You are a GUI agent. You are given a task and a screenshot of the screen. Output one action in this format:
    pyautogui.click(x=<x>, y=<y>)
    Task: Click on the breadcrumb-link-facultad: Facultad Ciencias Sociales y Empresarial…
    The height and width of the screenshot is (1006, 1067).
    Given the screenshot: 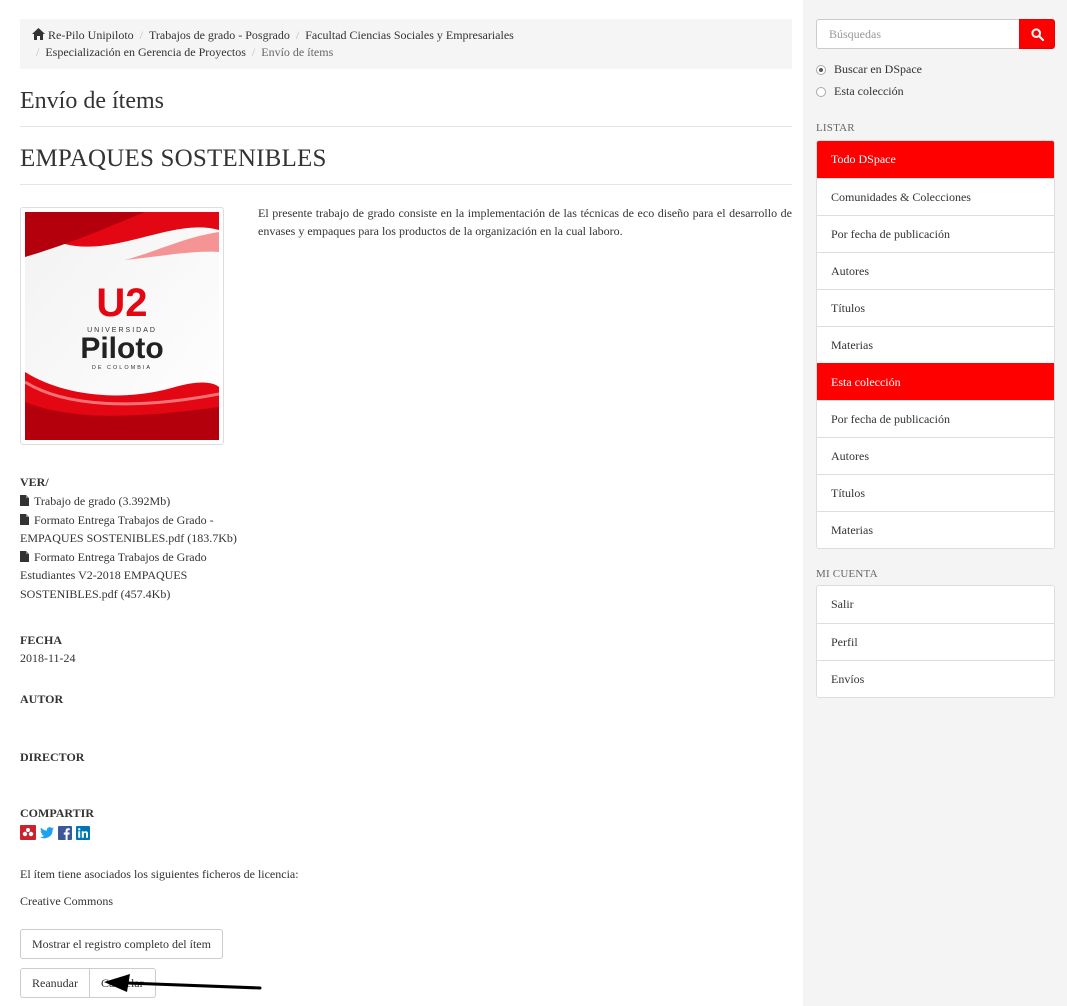 What is the action you would take?
    pyautogui.click(x=409, y=35)
    